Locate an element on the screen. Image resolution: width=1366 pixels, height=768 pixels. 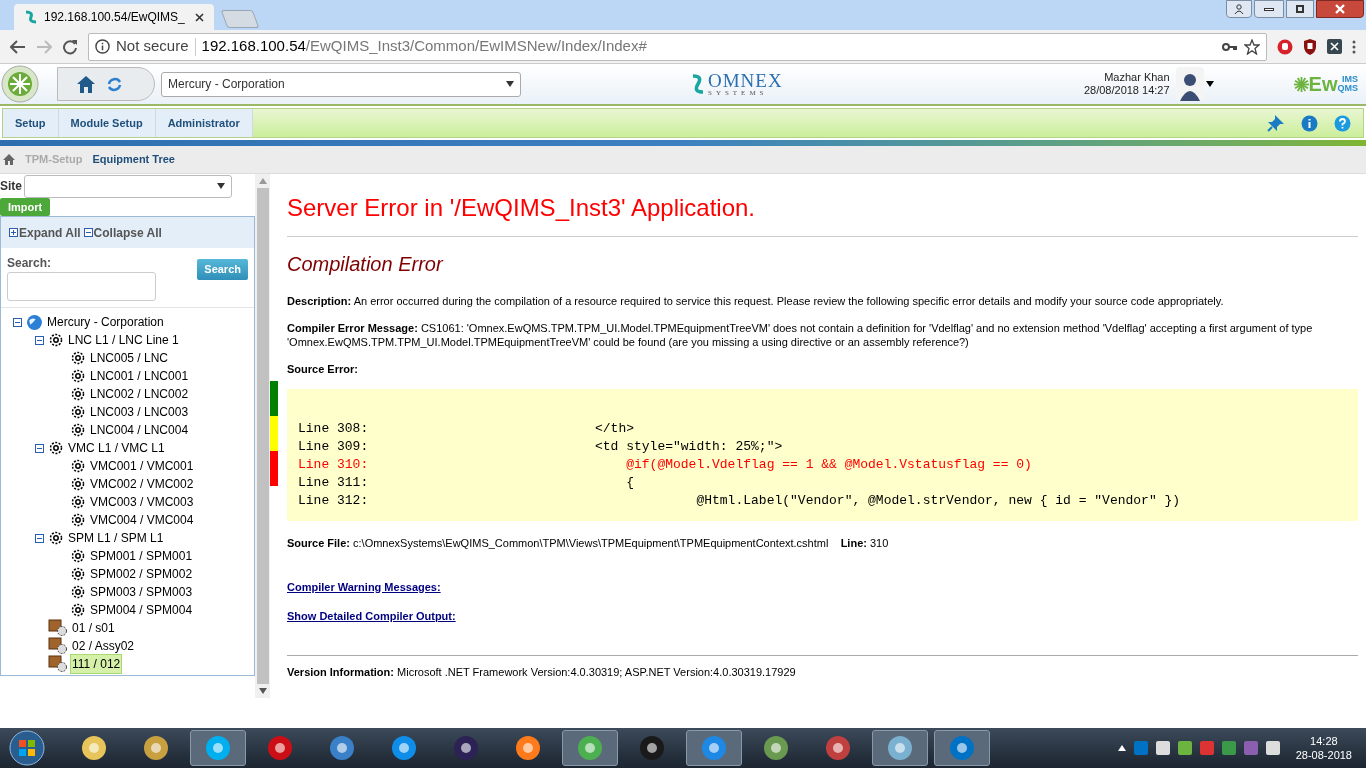
breadcrumb-link: Equipment Tree is located at coordinates (133, 159).